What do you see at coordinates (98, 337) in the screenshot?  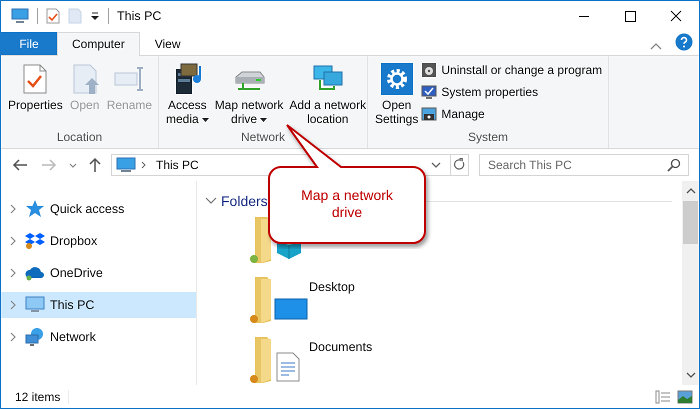 I see `nav-item: Network` at bounding box center [98, 337].